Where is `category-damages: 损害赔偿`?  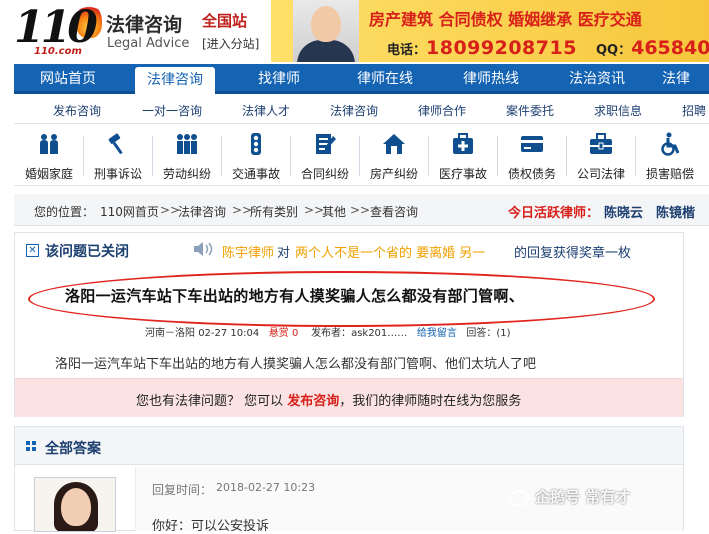
category-damages: 损害赔偿 is located at coordinates (670, 157).